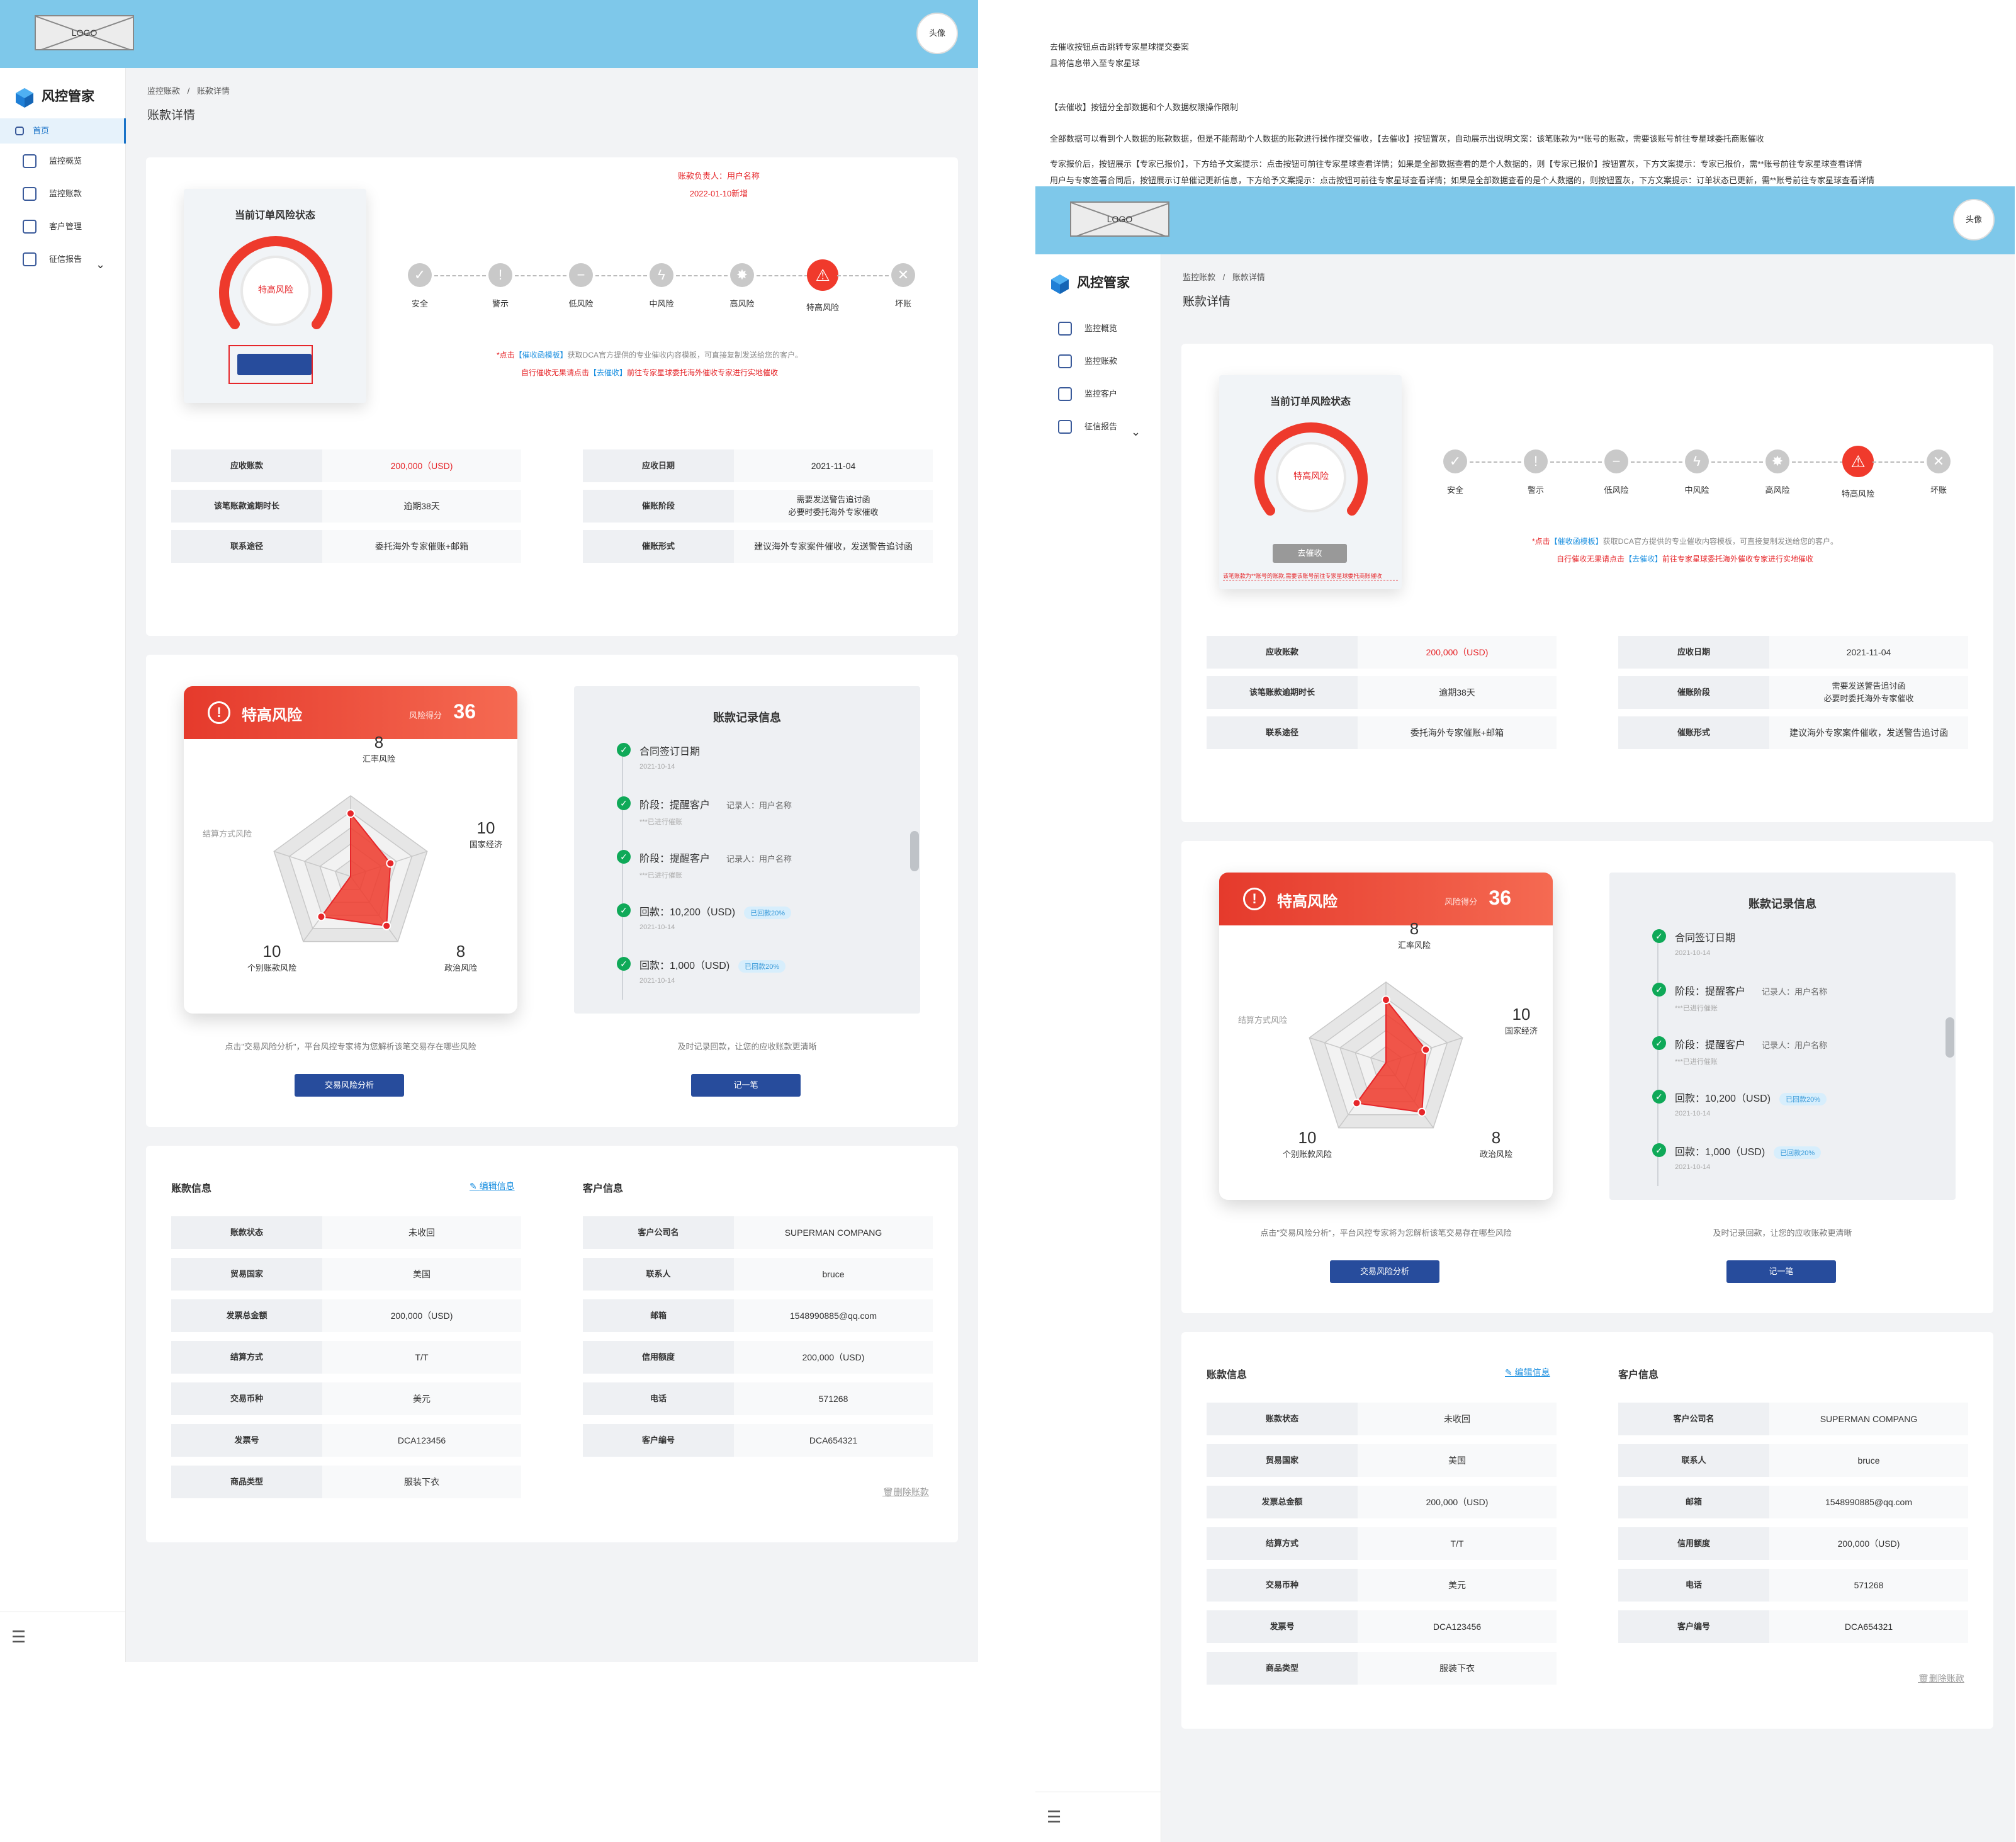  I want to click on risk-header: ! 特高风险 风险得分 36, so click(350, 712).